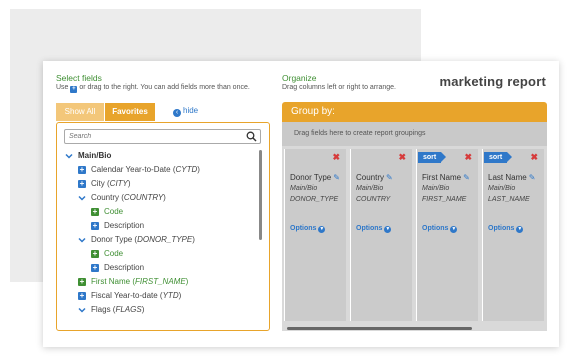 Image resolution: width=577 pixels, height=361 pixels. Describe the element at coordinates (79, 78) in the screenshot. I see `select-fields-title: Select fields` at that location.